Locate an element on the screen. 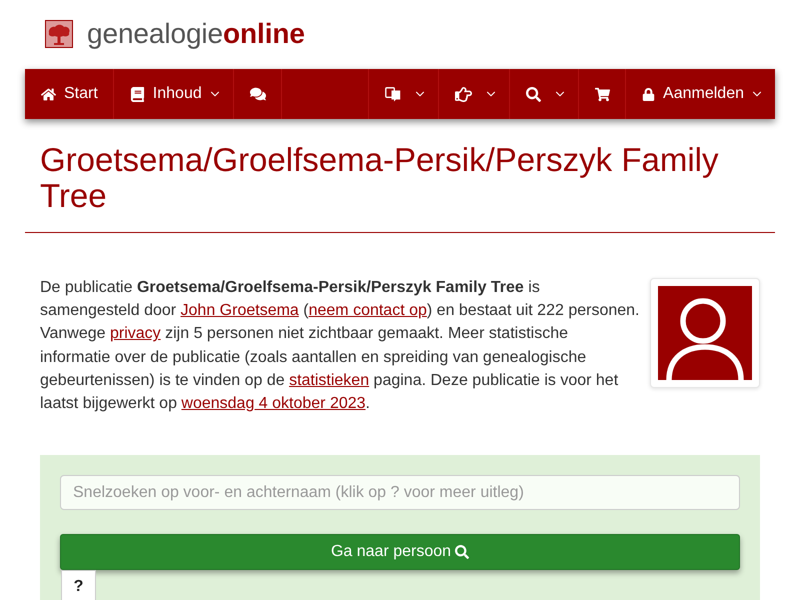 Image resolution: width=800 pixels, height=600 pixels. chat-bubbles-icon is located at coordinates (258, 94).